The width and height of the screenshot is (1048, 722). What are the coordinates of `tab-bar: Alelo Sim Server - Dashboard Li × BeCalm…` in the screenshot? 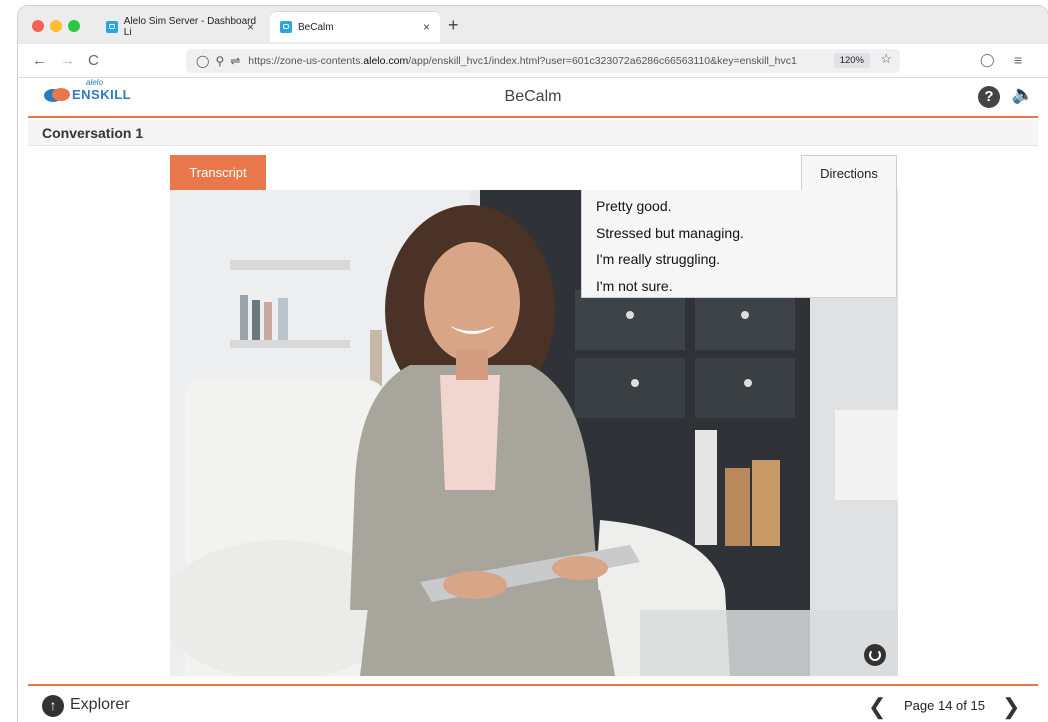 It's located at (533, 25).